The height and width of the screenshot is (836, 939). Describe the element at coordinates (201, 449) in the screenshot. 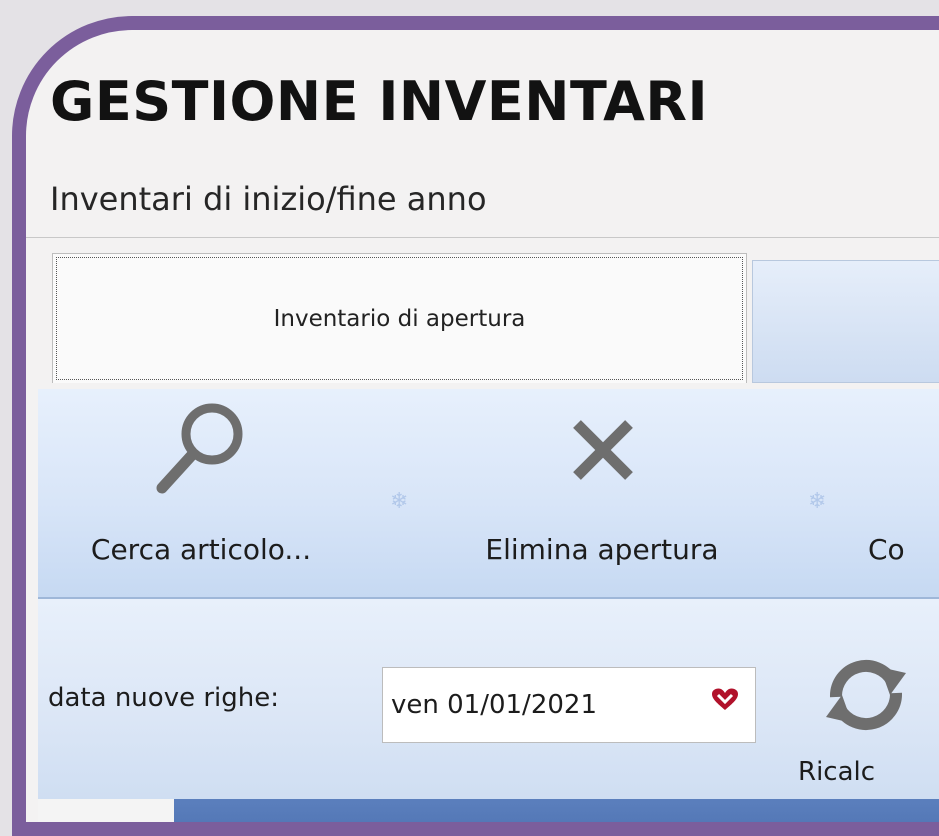

I see `search-icon` at that location.